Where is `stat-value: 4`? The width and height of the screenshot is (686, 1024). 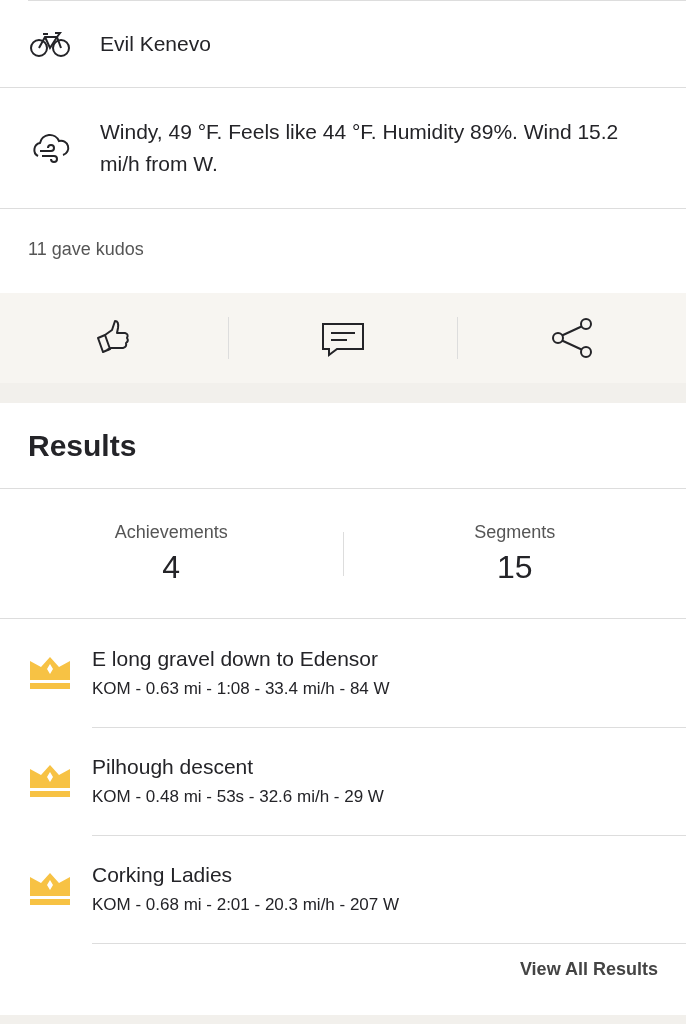 stat-value: 4 is located at coordinates (171, 567).